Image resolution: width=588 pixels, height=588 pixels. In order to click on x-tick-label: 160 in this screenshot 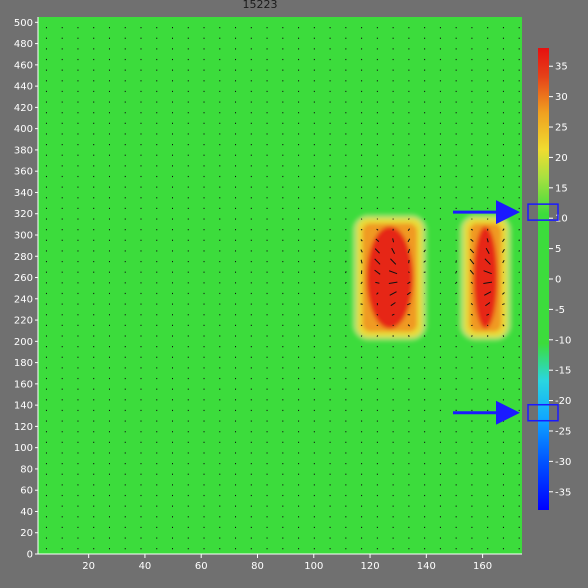, I will do `click(482, 566)`.